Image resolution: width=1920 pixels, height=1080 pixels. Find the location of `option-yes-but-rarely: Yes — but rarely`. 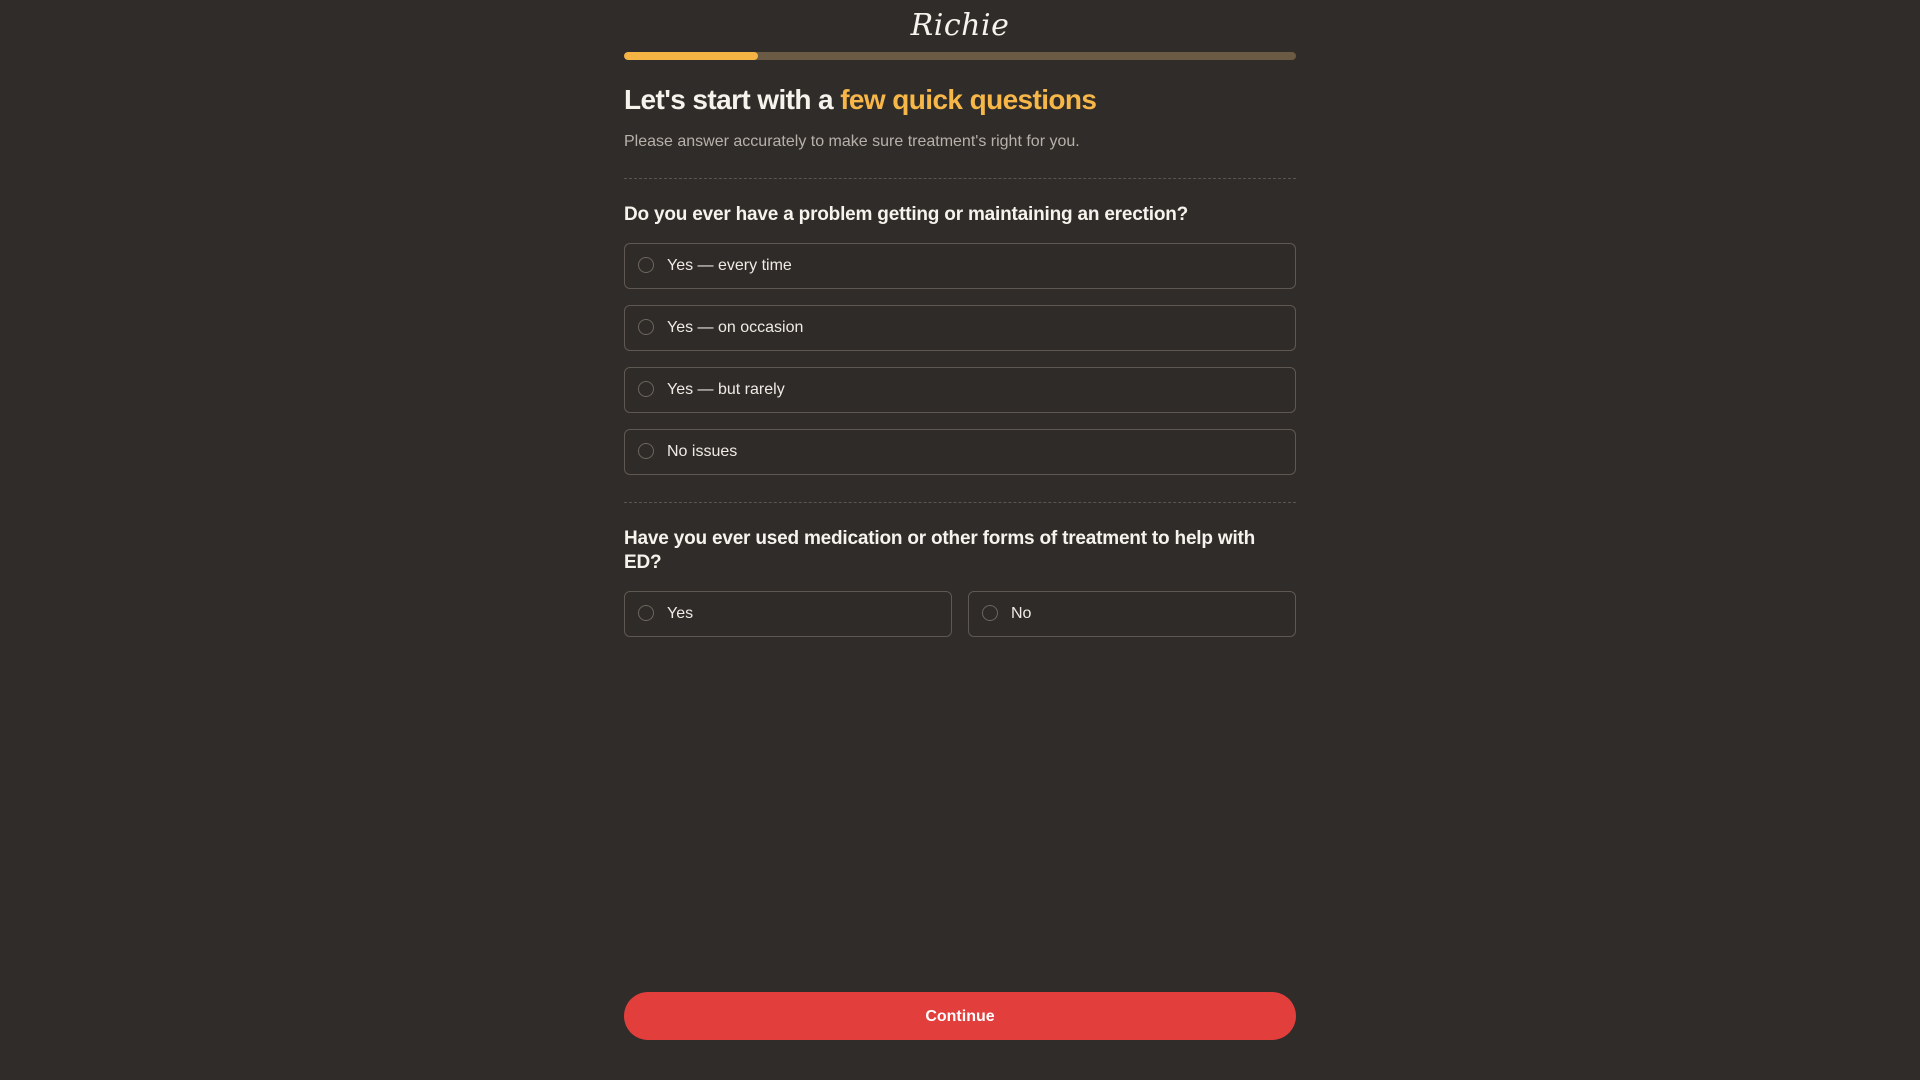

option-yes-but-rarely: Yes — but rarely is located at coordinates (960, 390).